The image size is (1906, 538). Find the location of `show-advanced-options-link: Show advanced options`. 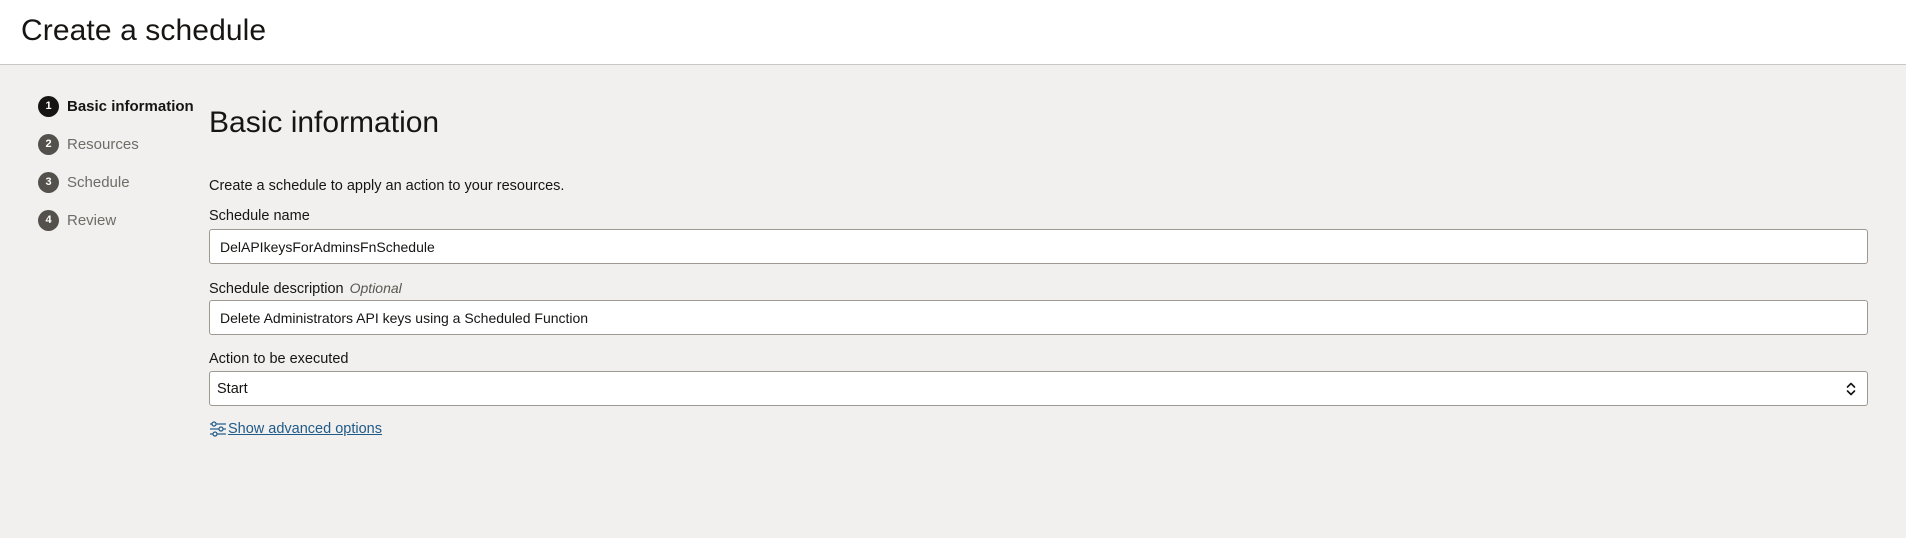

show-advanced-options-link: Show advanced options is located at coordinates (295, 429).